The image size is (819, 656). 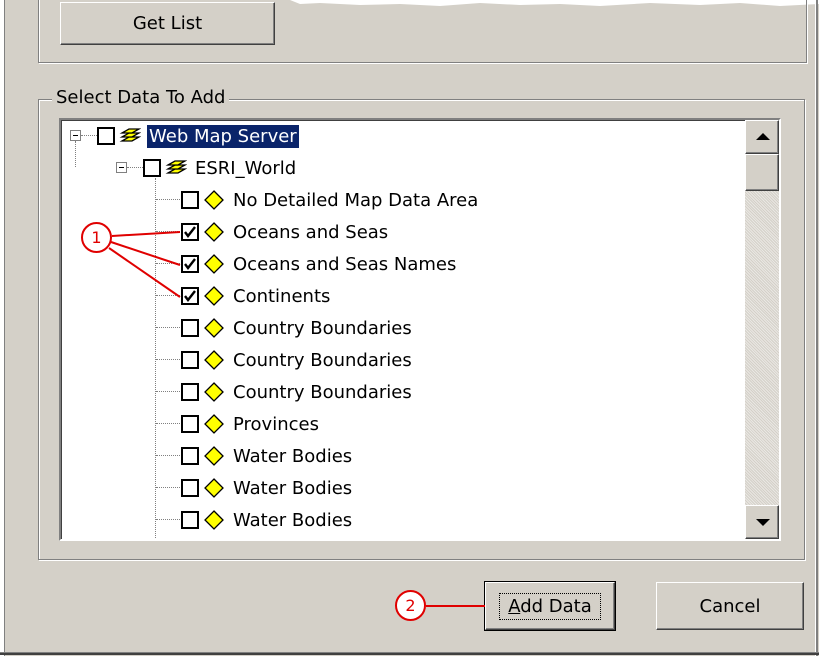 I want to click on tree-item-esri-world: ESRI_World, so click(x=220, y=168).